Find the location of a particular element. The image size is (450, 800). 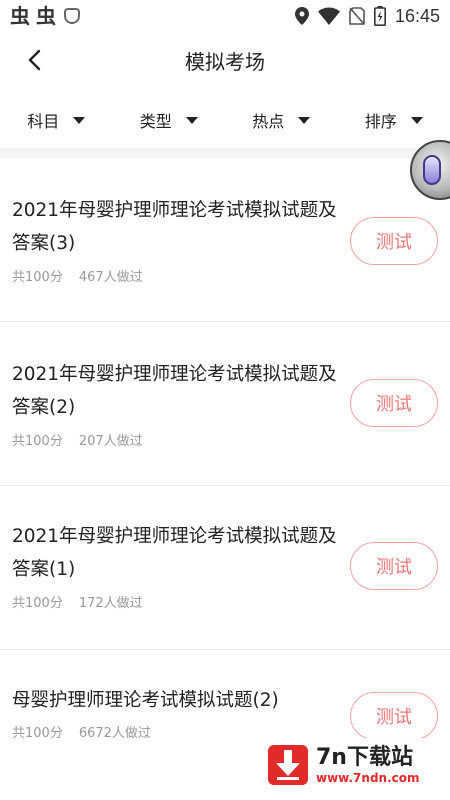

exam-meta: 共100分 467人做过 is located at coordinates (77, 275).